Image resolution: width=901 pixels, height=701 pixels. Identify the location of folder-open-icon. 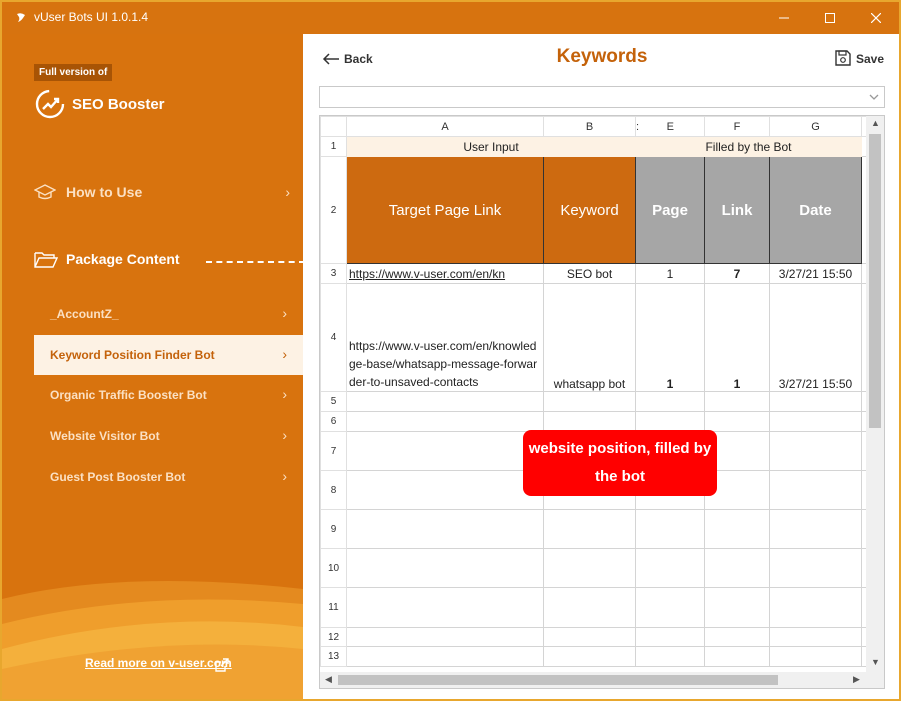
(46, 260).